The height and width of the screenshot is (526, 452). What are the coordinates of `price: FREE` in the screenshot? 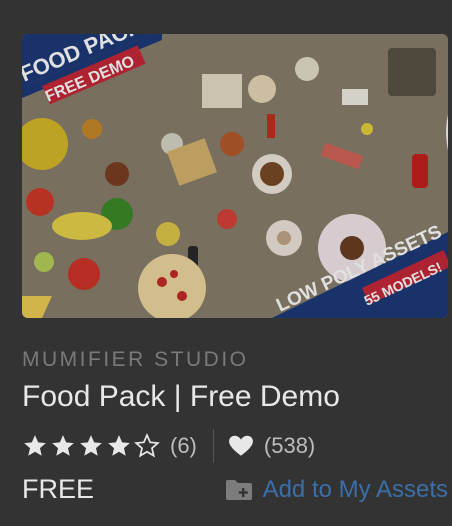 It's located at (58, 489).